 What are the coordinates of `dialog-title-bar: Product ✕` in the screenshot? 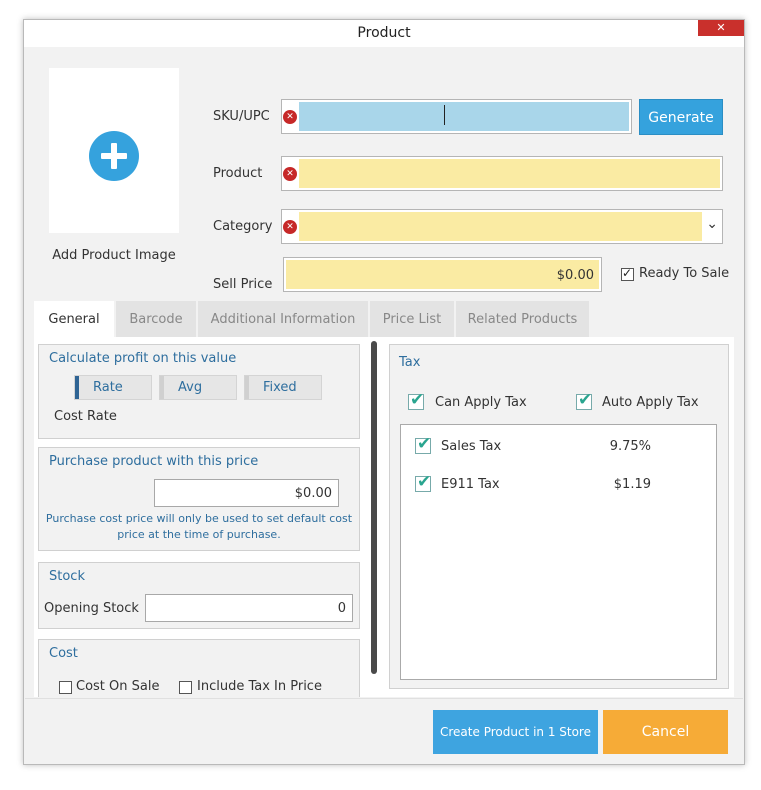 It's located at (384, 33).